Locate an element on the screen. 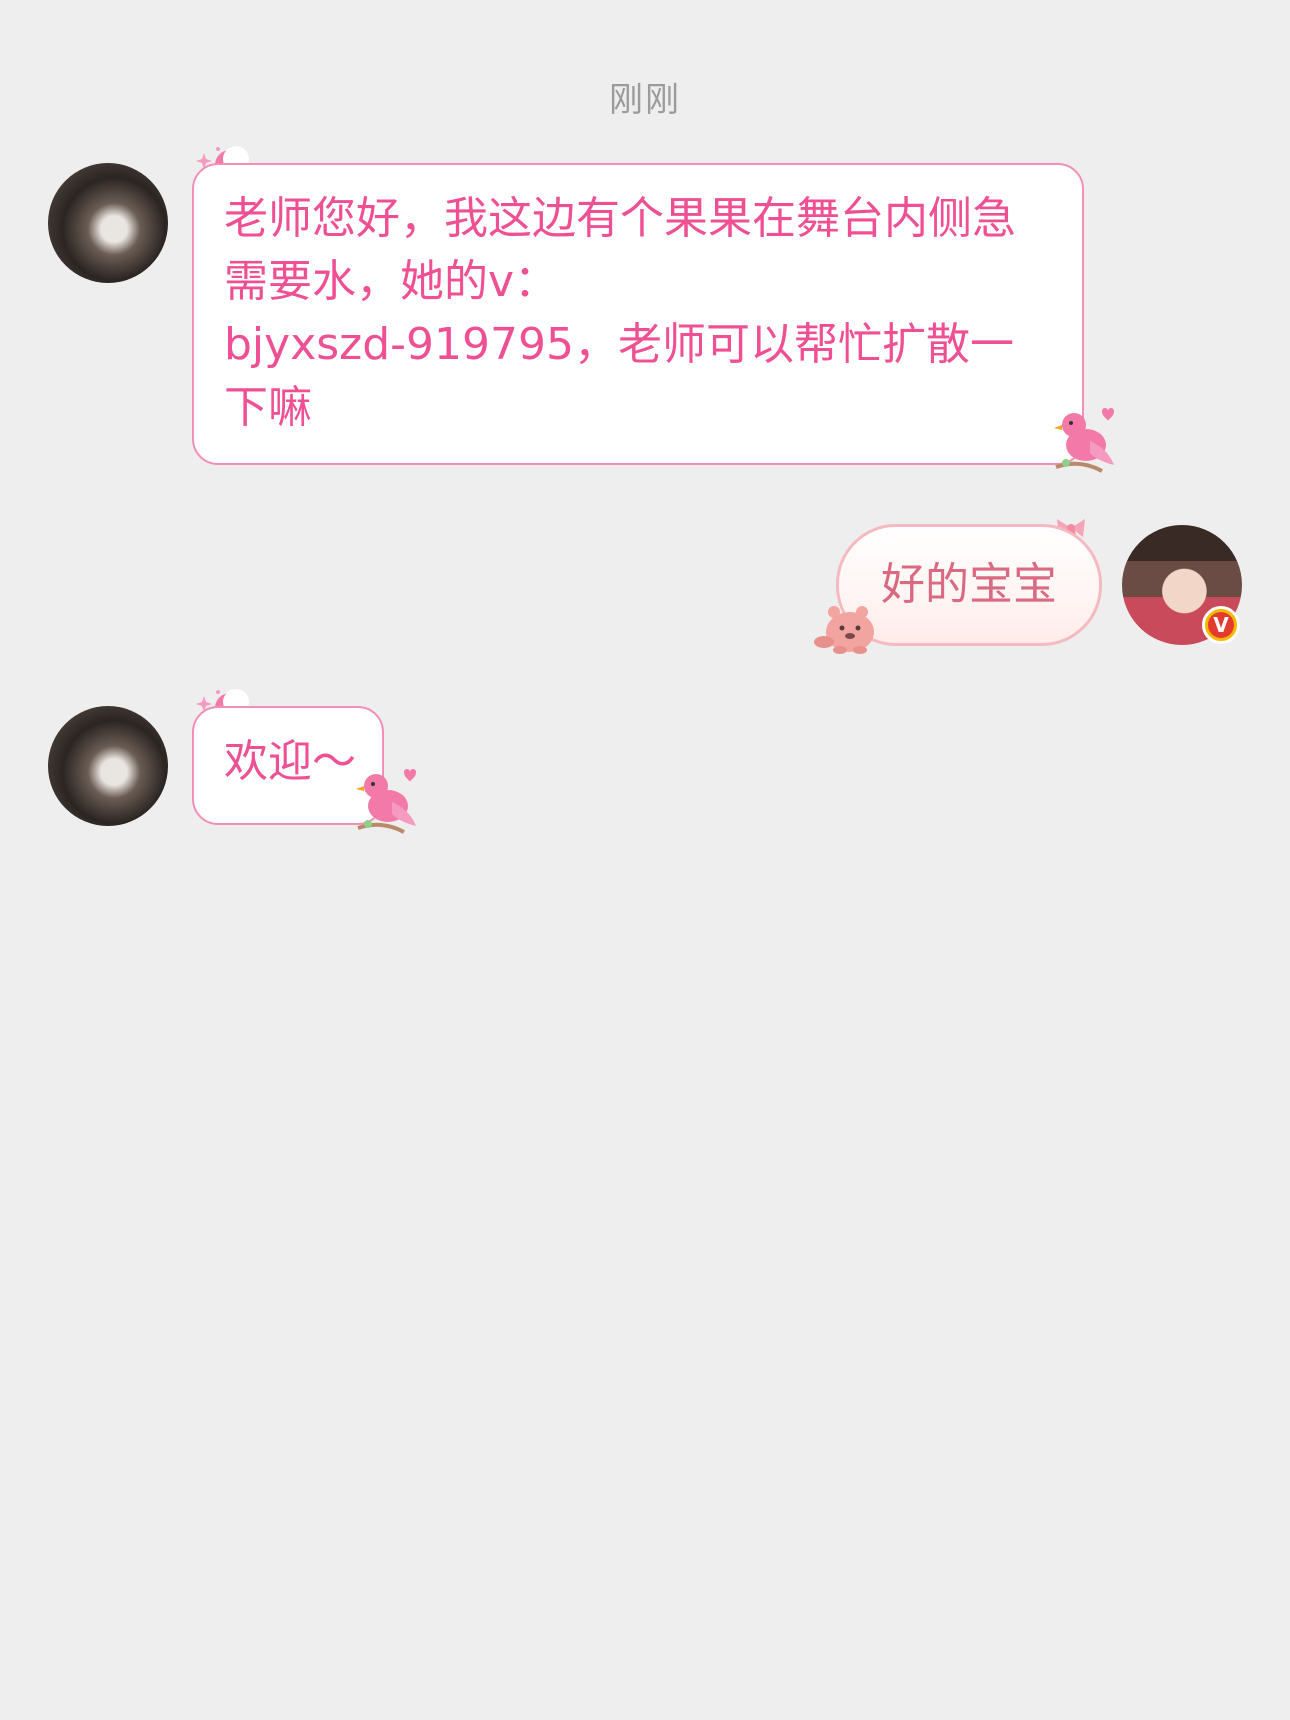  verified-badge-icon: V is located at coordinates (1221, 625).